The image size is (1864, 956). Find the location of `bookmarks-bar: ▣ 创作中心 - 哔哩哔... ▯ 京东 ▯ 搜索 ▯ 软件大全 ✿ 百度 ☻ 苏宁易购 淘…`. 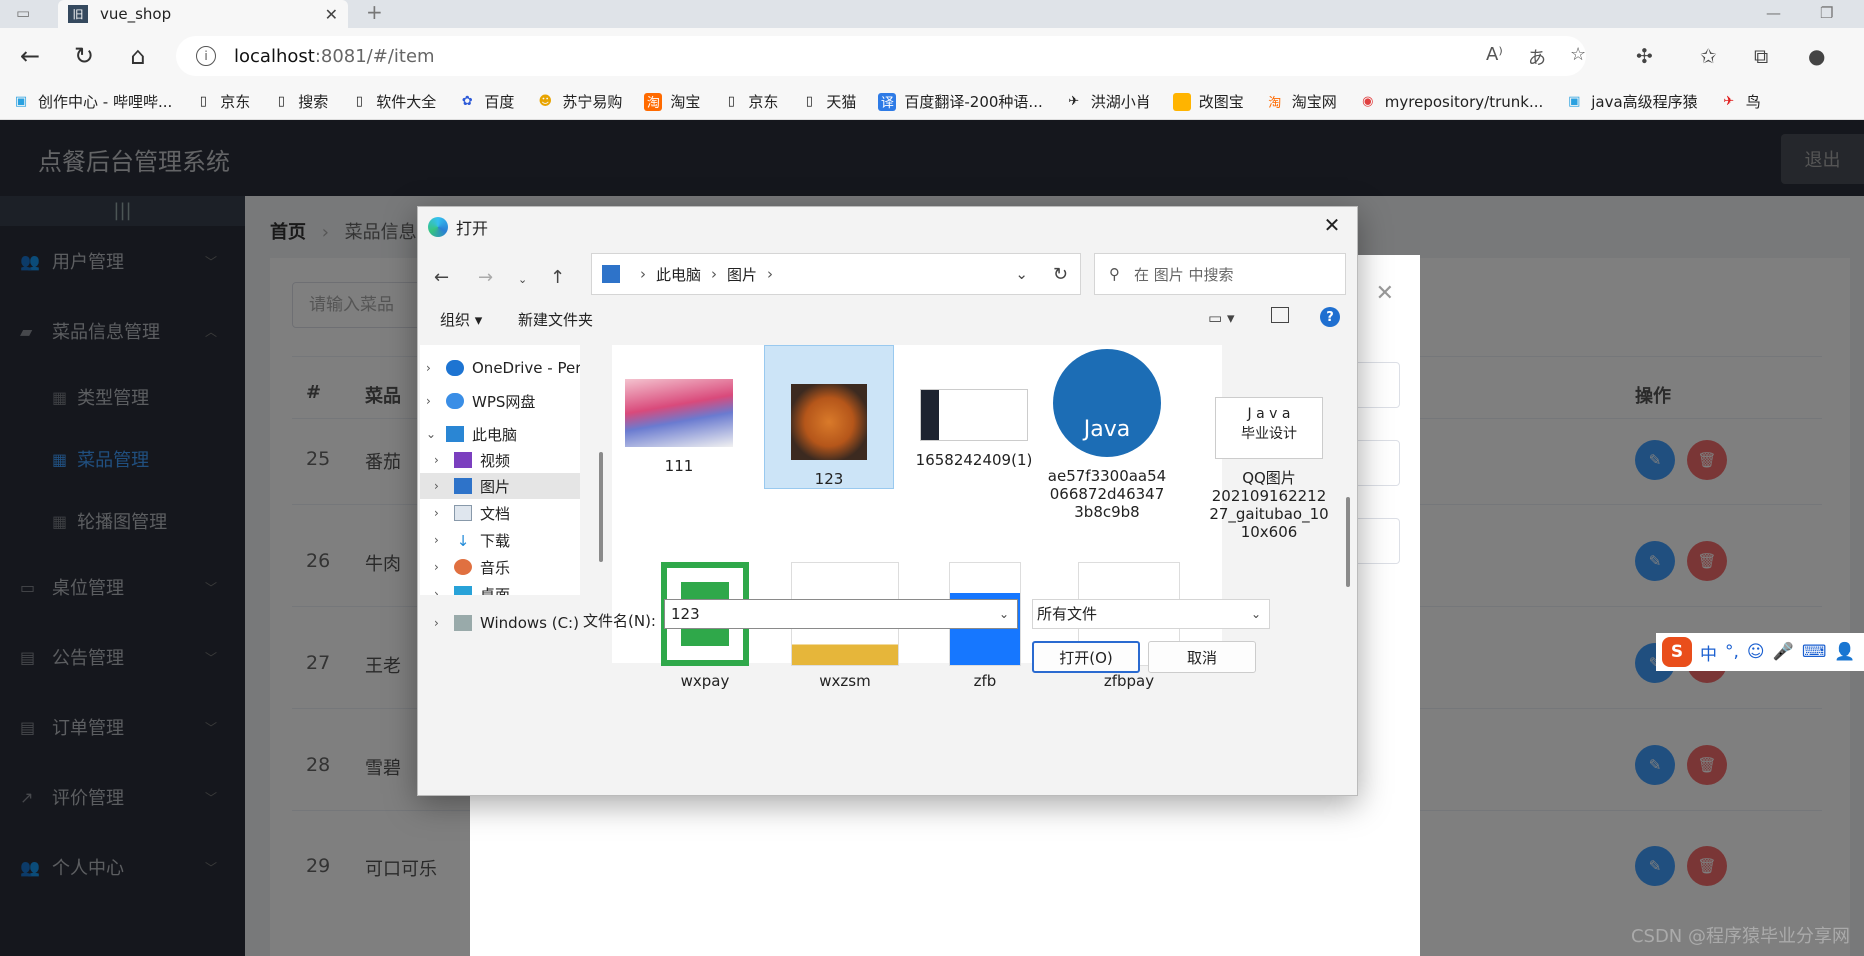

bookmarks-bar: ▣ 创作中心 - 哔哩哔... ▯ 京东 ▯ 搜索 ▯ 软件大全 ✿ 百度 ☻ 苏宁易购 淘… is located at coordinates (932, 102).